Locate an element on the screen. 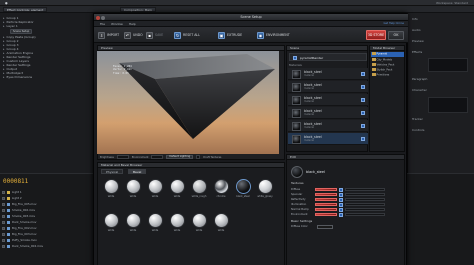 Image resolution: width=474 pixels, height=265 pixels. extrude-button: ▣ EXTRUDE is located at coordinates (230, 35).